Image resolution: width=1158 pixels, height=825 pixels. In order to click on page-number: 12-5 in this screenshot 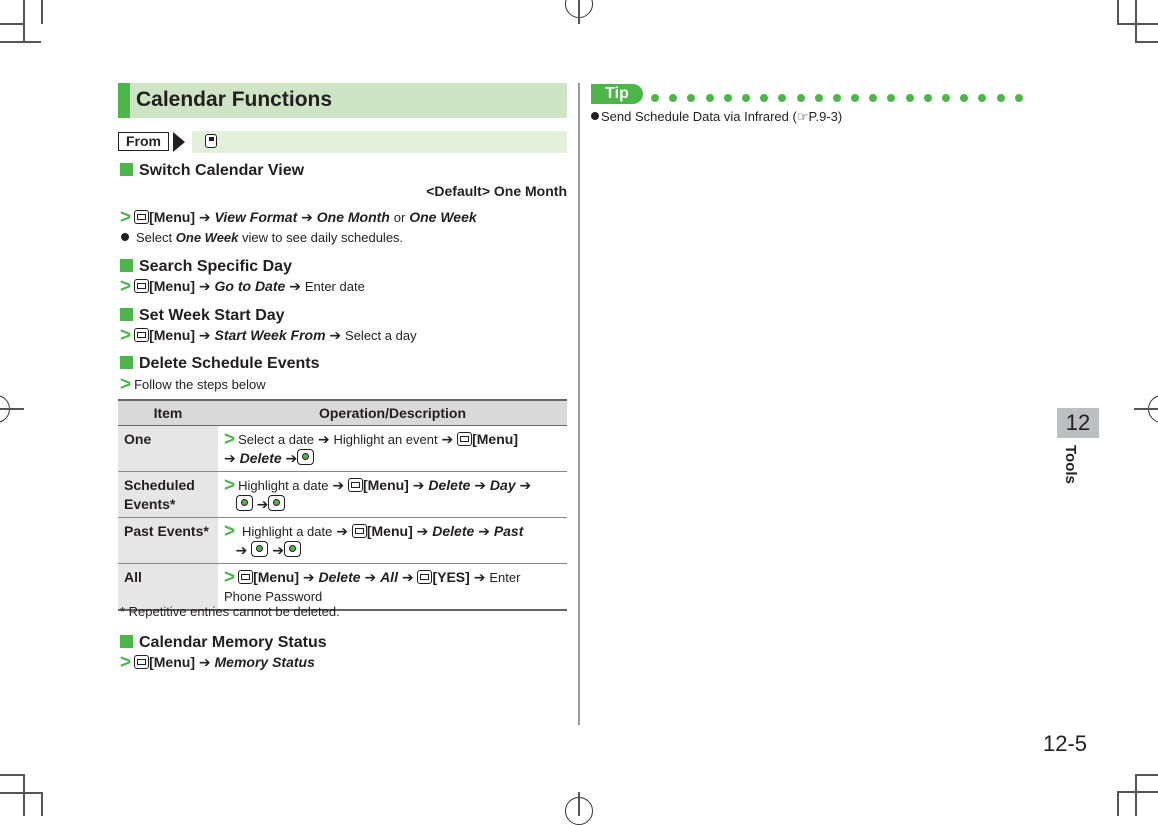, I will do `click(1065, 743)`.